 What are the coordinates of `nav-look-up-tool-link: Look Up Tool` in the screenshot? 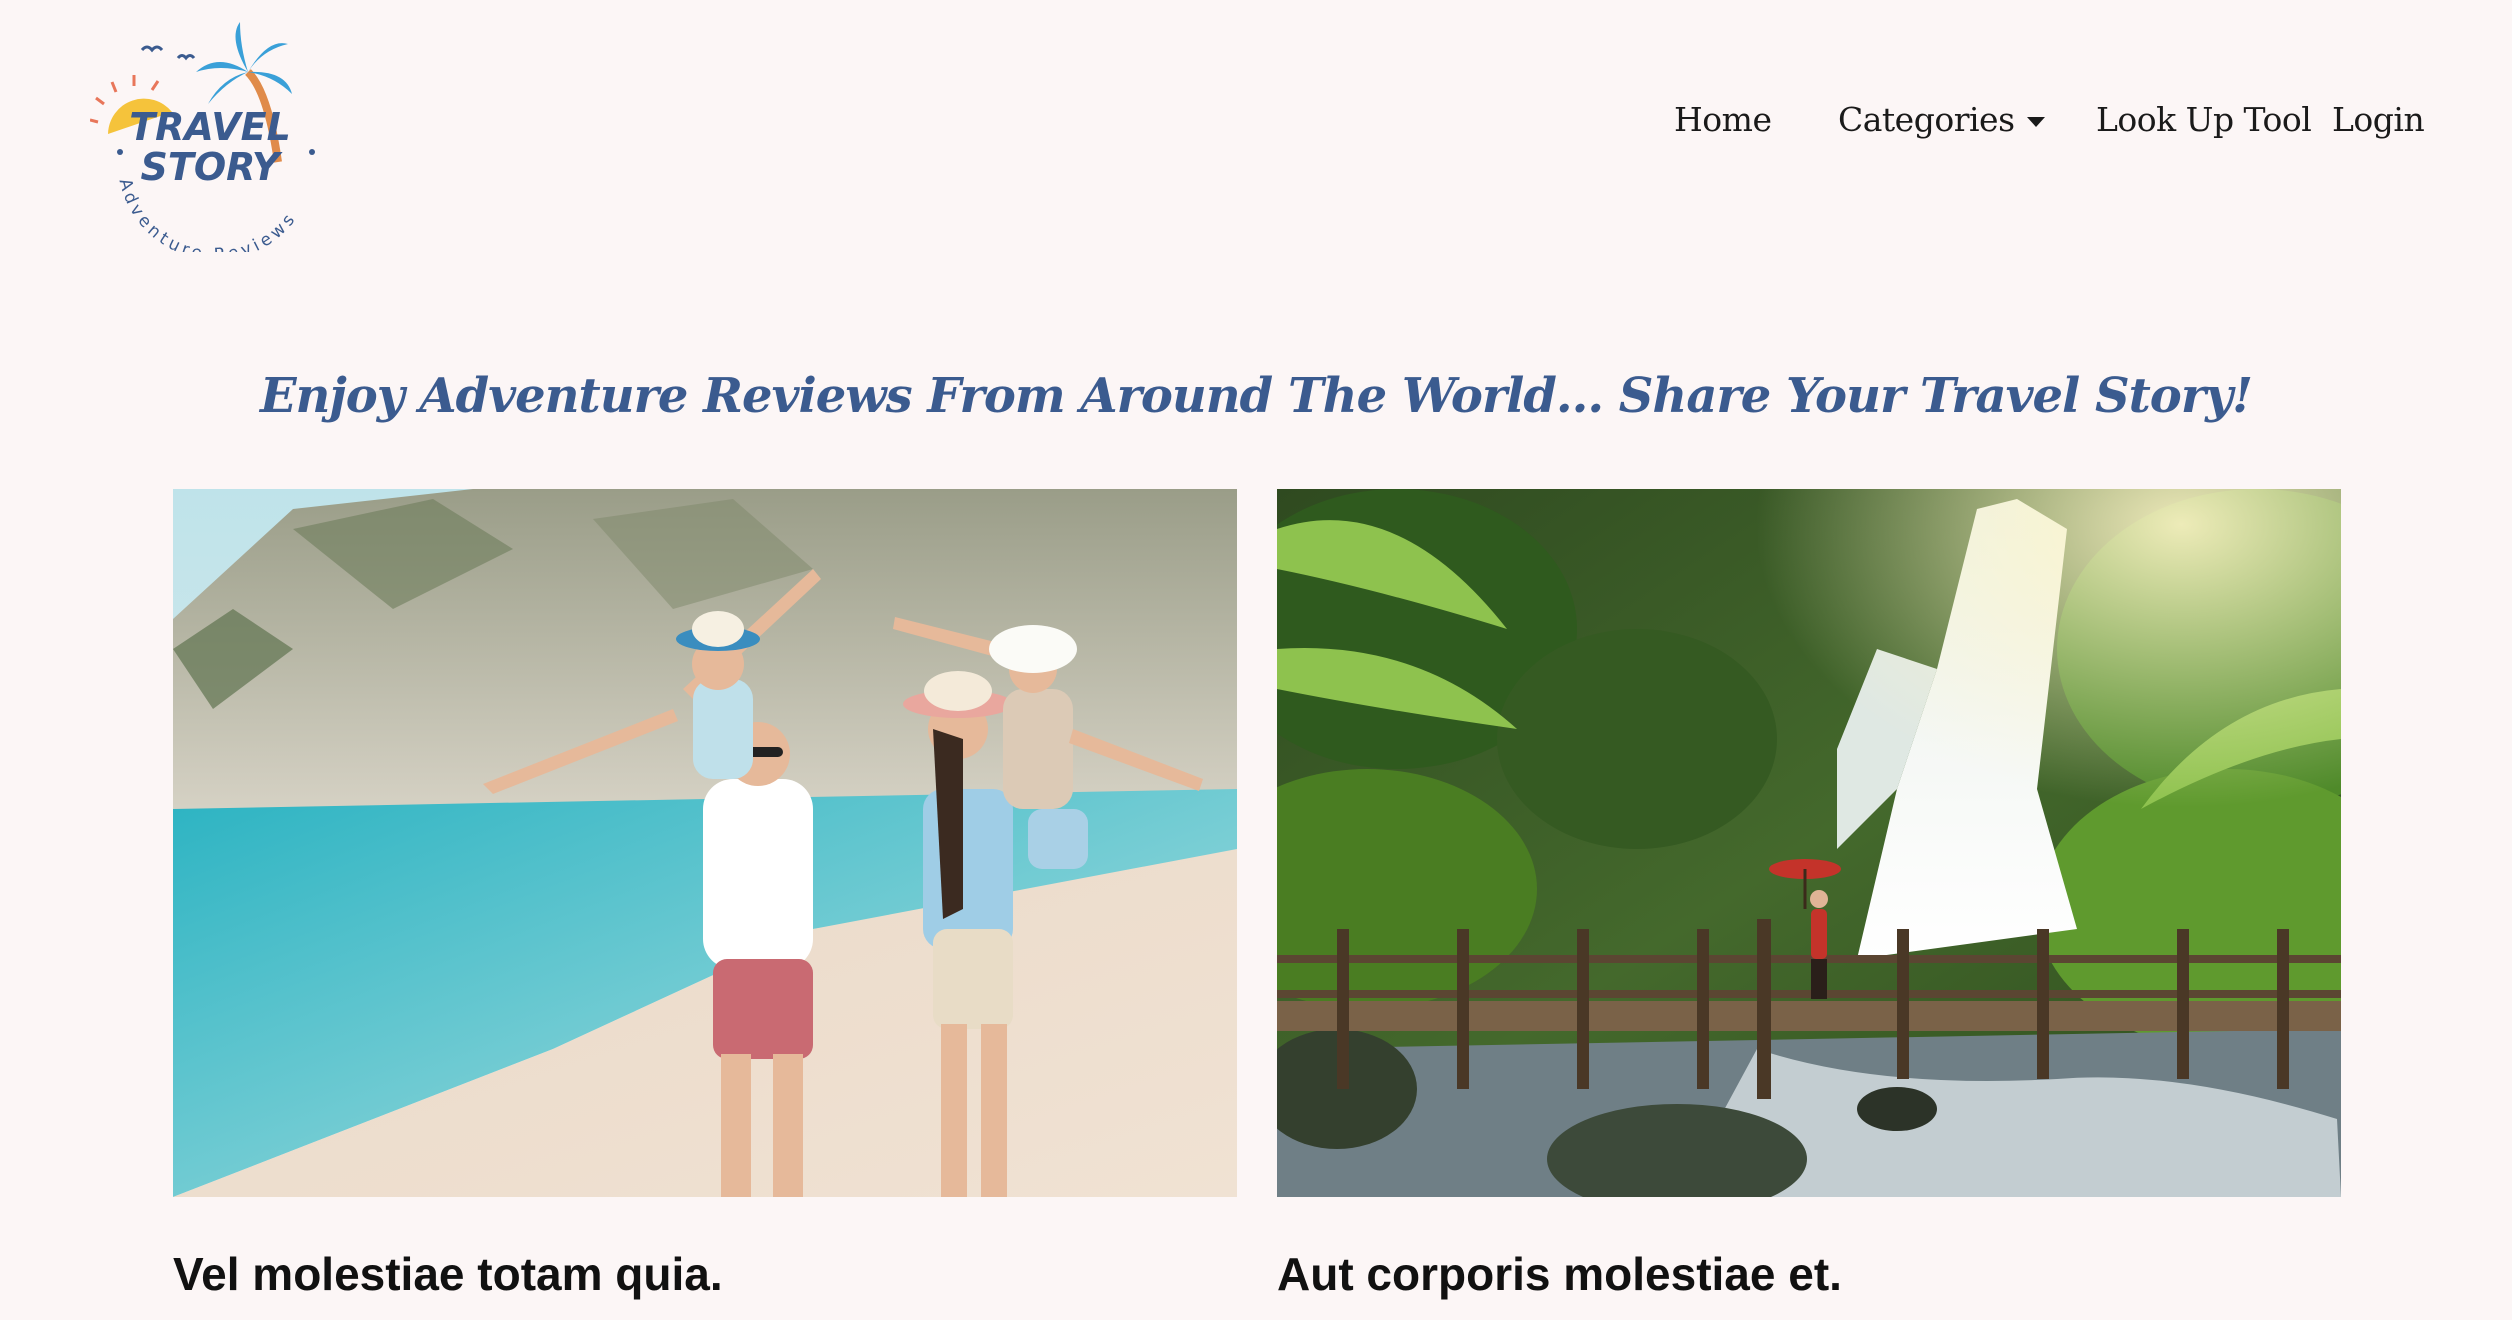 It's located at (2204, 119).